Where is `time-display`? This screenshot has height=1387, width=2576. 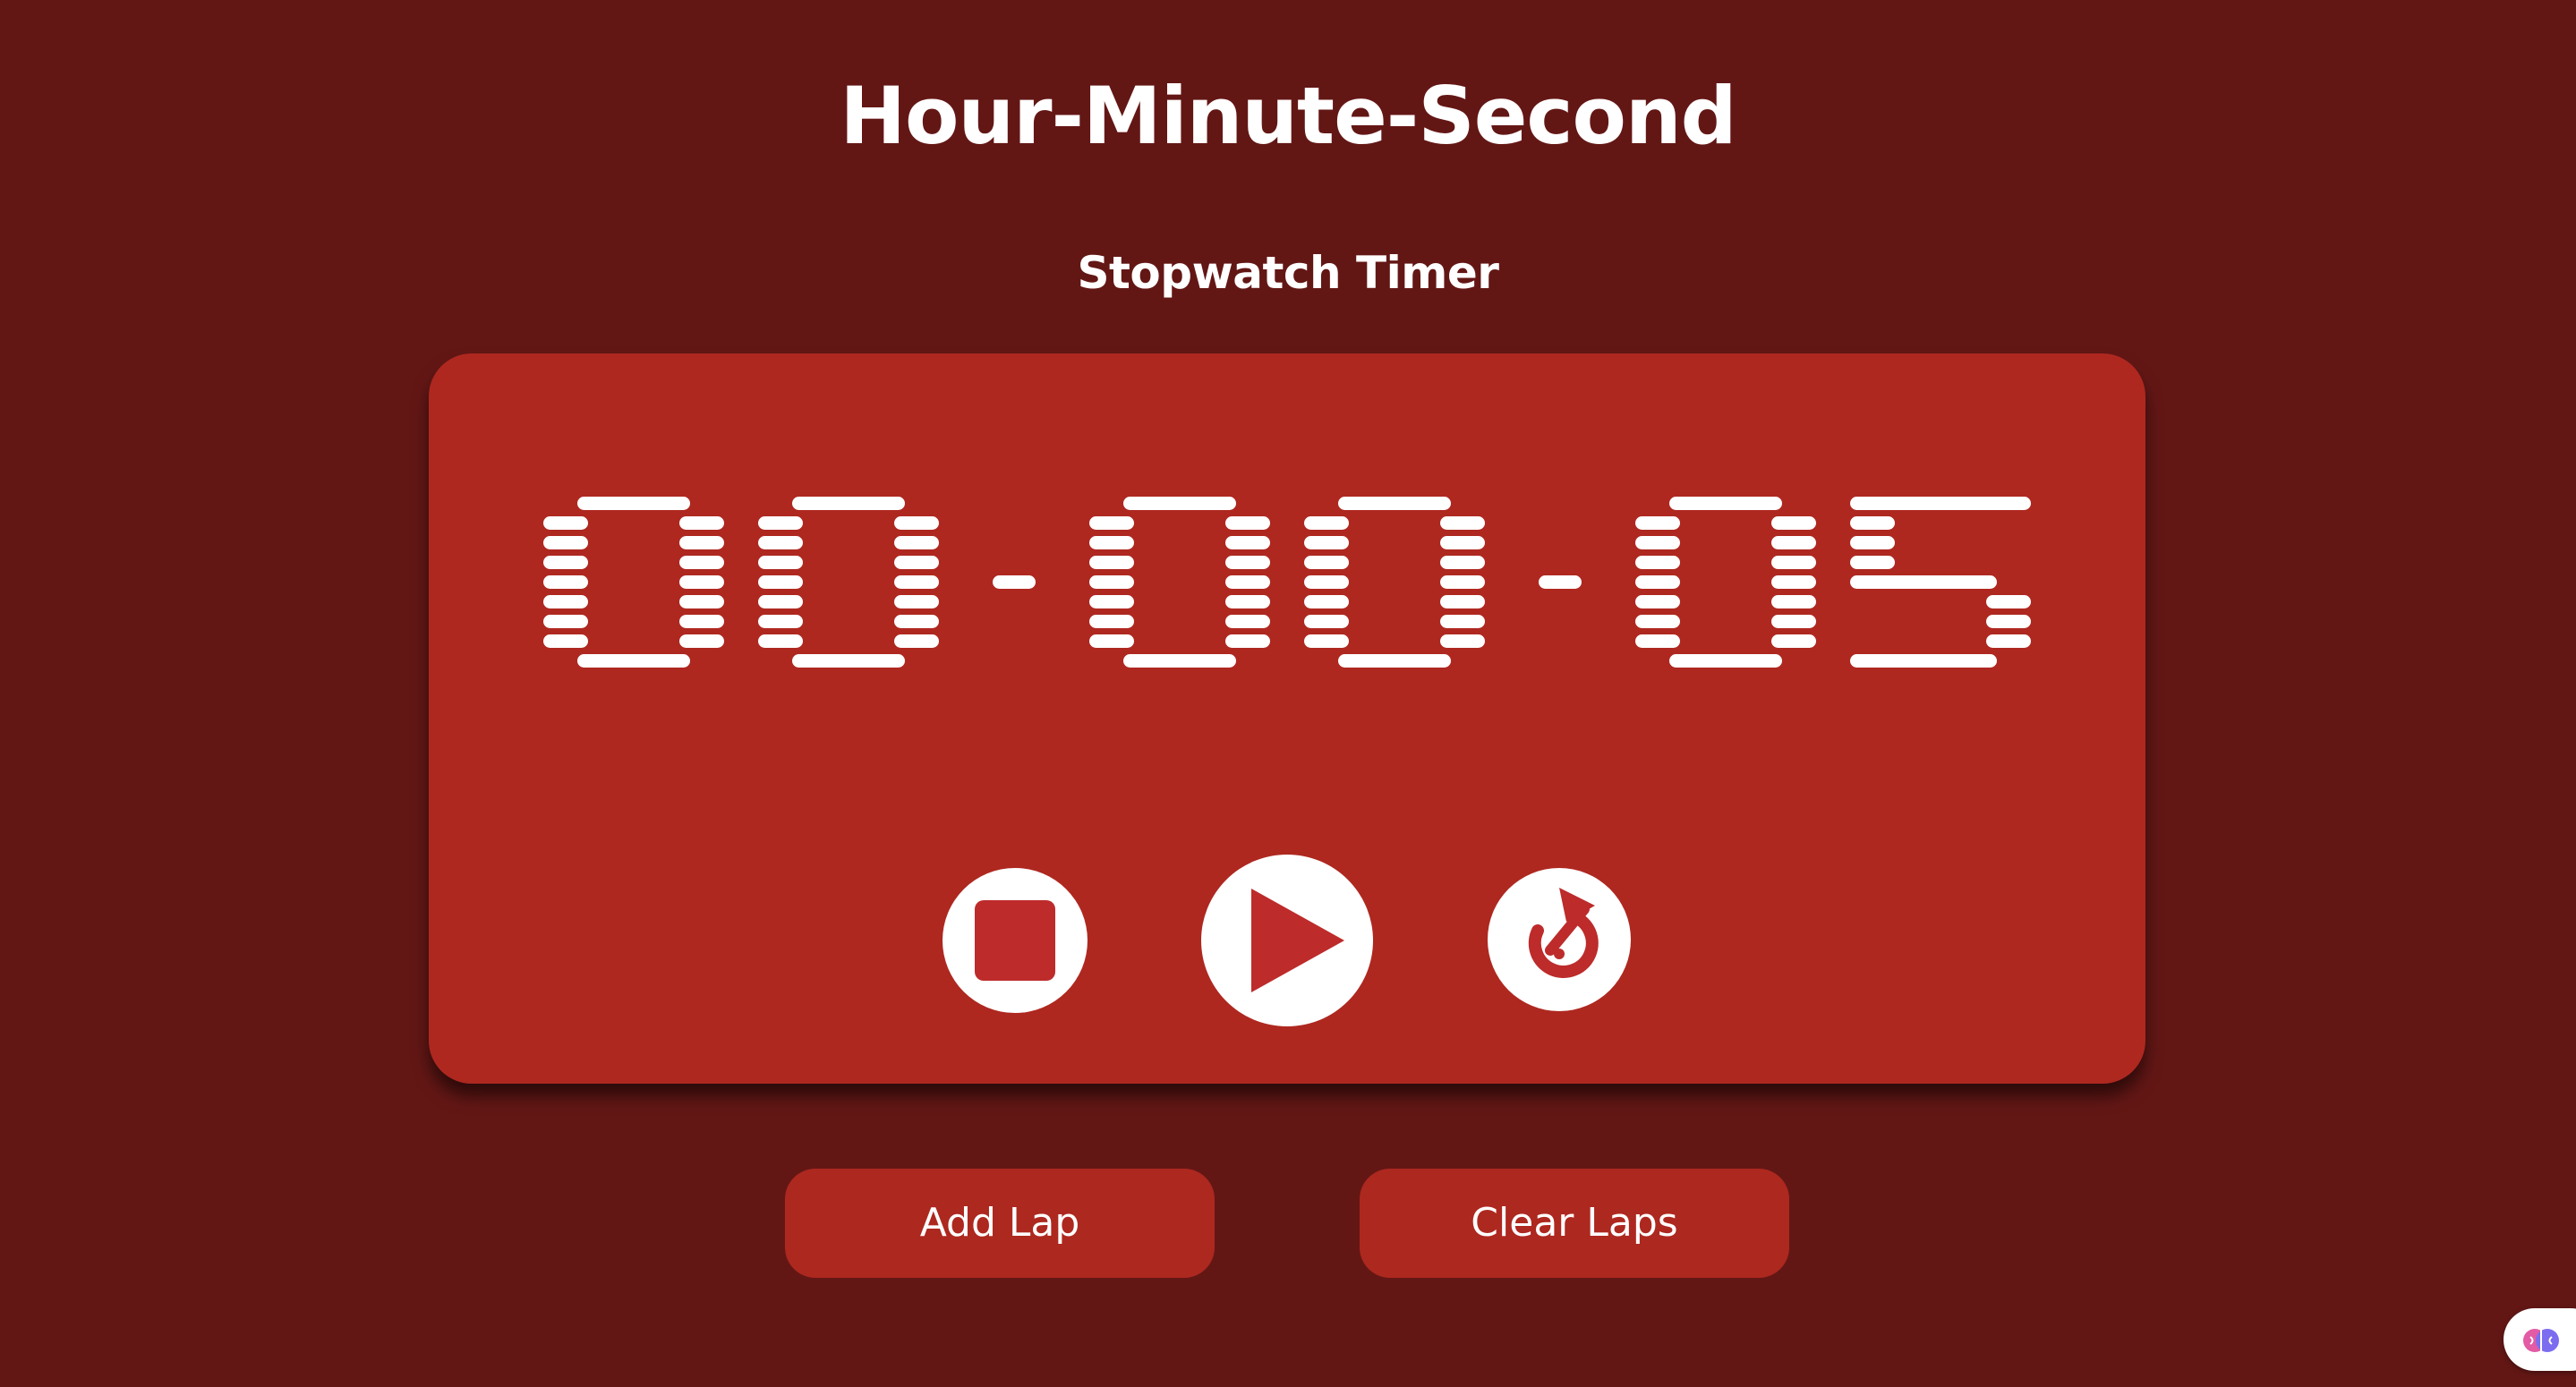
time-display is located at coordinates (1287, 595).